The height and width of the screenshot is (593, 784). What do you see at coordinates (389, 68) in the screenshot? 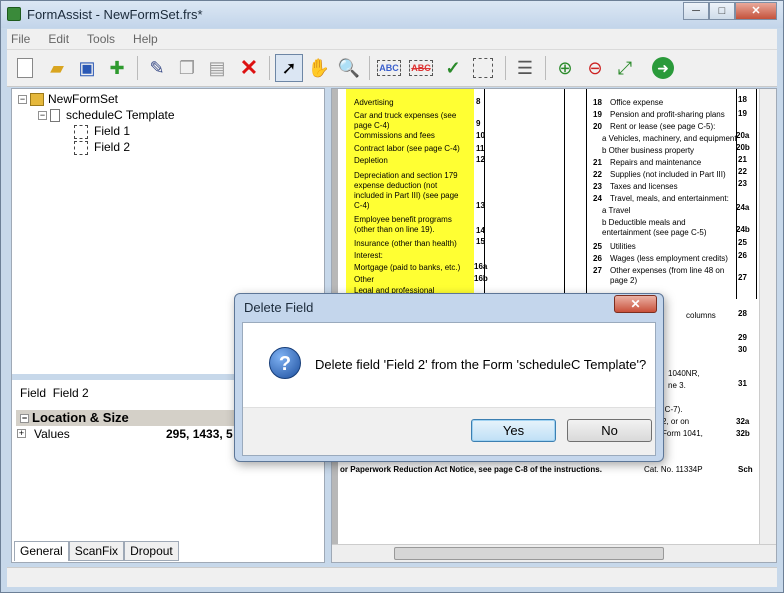
I see `text-field-button: ABC` at bounding box center [389, 68].